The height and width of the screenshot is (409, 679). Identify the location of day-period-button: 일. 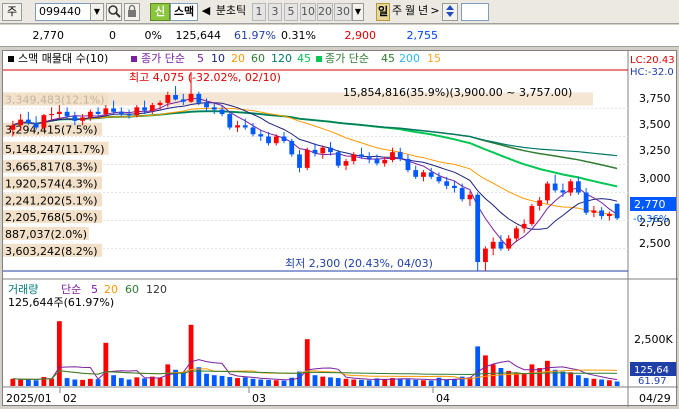
(383, 12).